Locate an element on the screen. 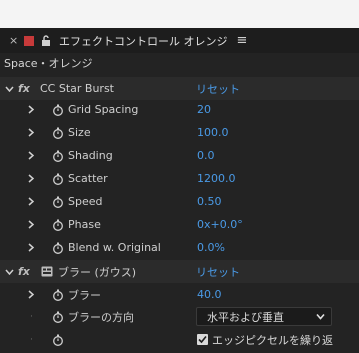 The height and width of the screenshot is (353, 359). property-row: Grid Spacing 20 is located at coordinates (179, 109).